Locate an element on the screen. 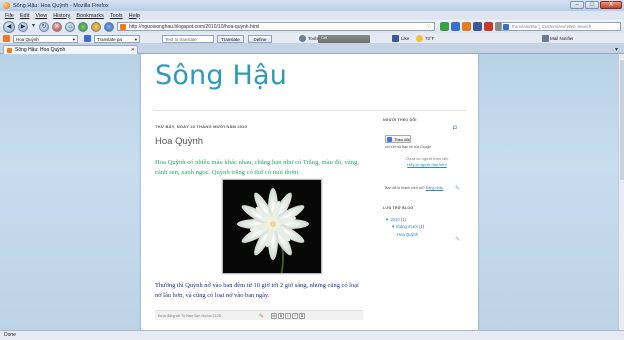  date-header: THỨ BẢY, NGÀY 23 THÁNG MƯỜI NĂM 2010 is located at coordinates (201, 126).